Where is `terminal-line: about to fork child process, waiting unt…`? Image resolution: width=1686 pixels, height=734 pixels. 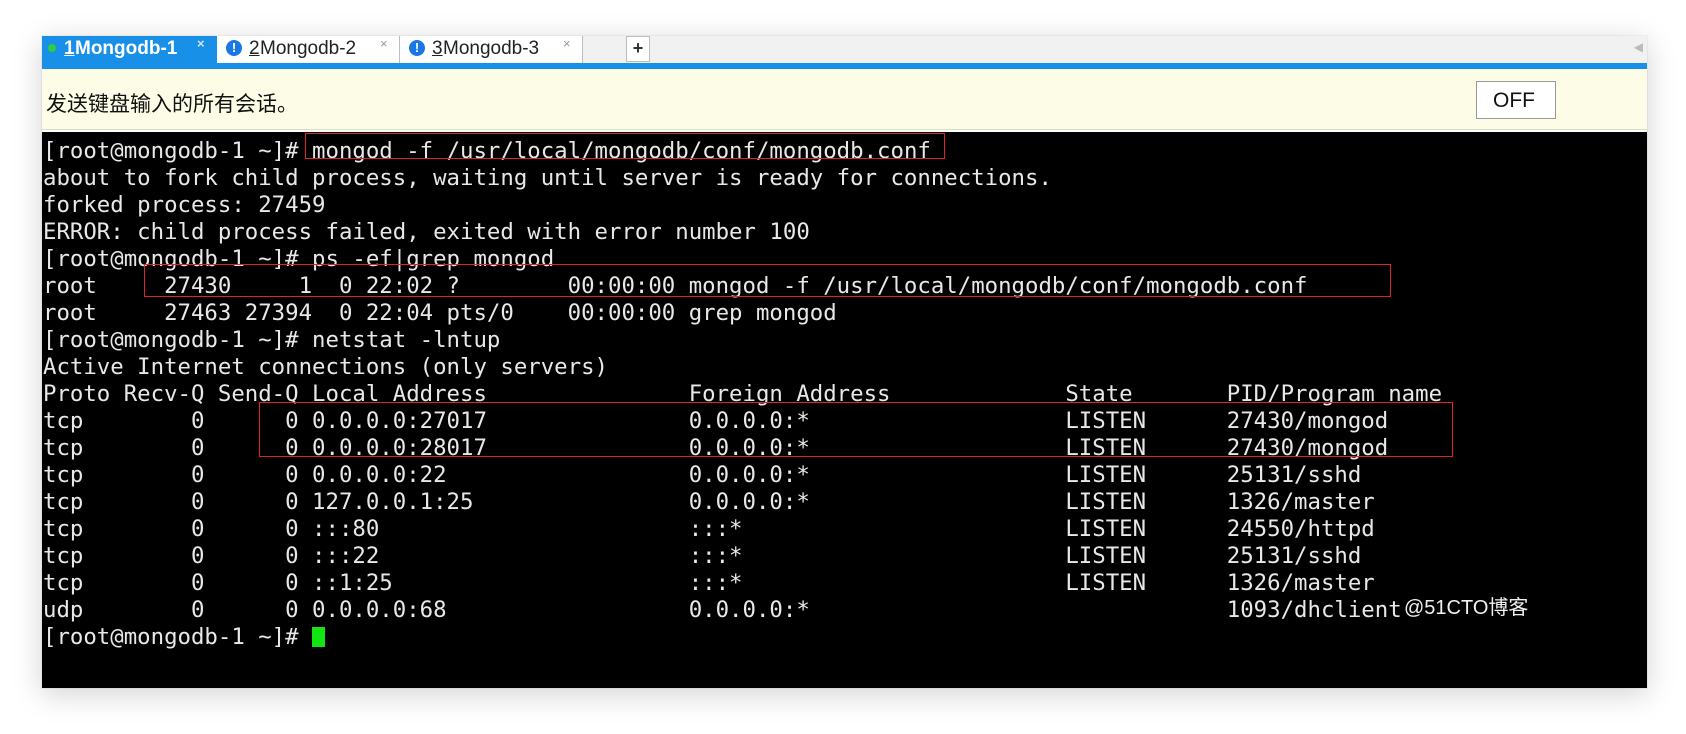 terminal-line: about to fork child process, waiting unt… is located at coordinates (547, 178).